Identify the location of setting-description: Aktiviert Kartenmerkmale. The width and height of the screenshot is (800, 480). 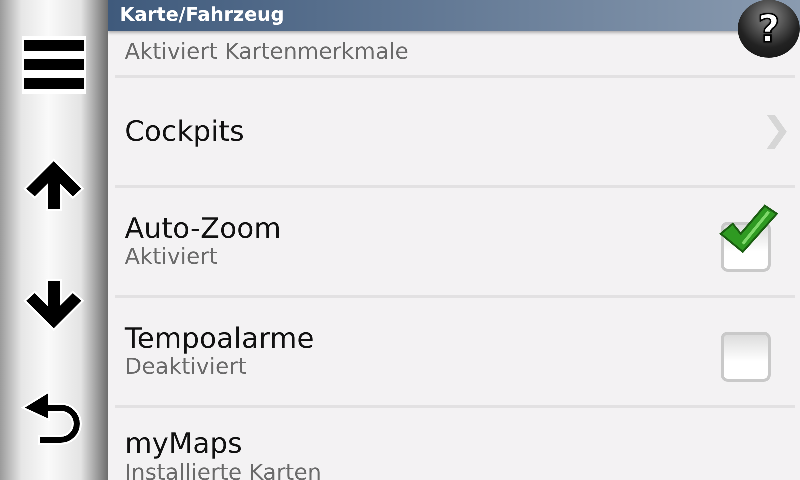
(267, 53).